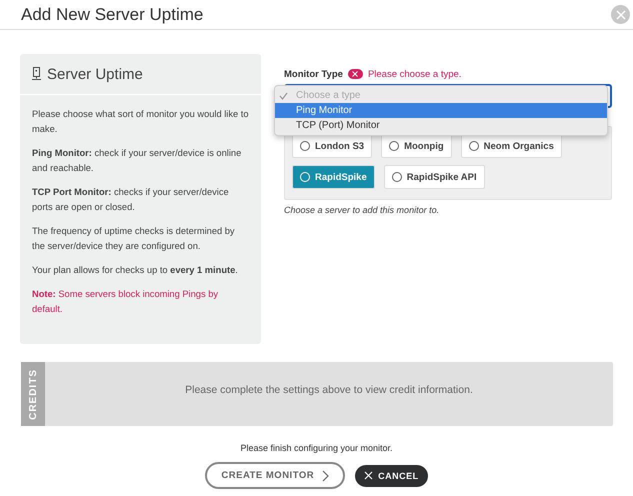 This screenshot has height=496, width=633. What do you see at coordinates (511, 146) in the screenshot?
I see `server-option: Neom Organics` at bounding box center [511, 146].